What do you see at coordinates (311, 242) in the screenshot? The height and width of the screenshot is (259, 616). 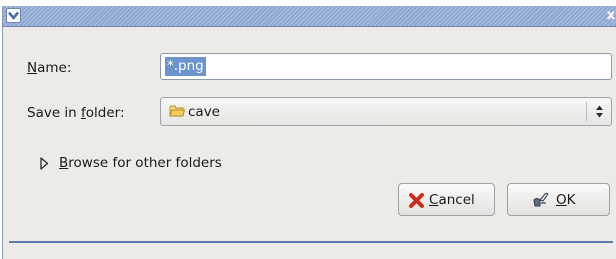 I see `window-bottom-edge` at bounding box center [311, 242].